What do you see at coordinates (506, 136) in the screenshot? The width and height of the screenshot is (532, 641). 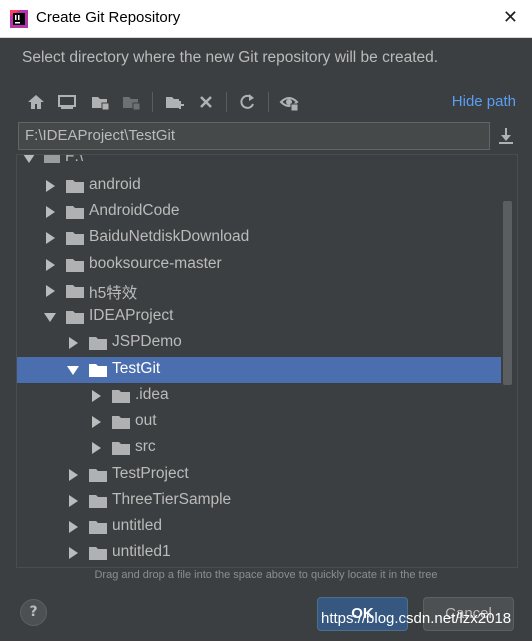 I see `download-icon` at bounding box center [506, 136].